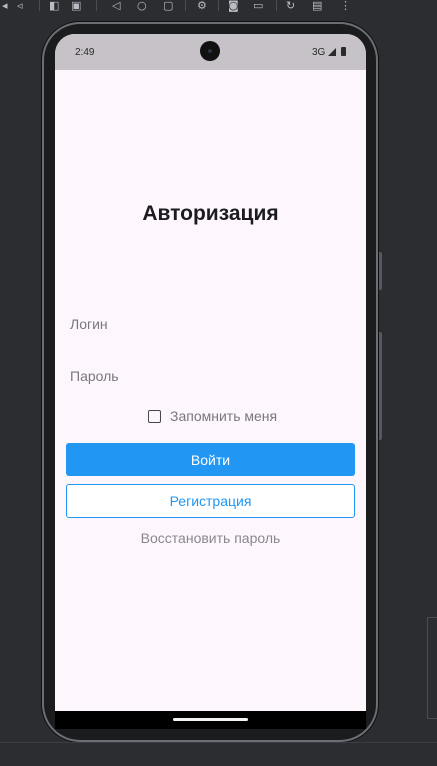  I want to click on password-input: Пароль, so click(94, 376).